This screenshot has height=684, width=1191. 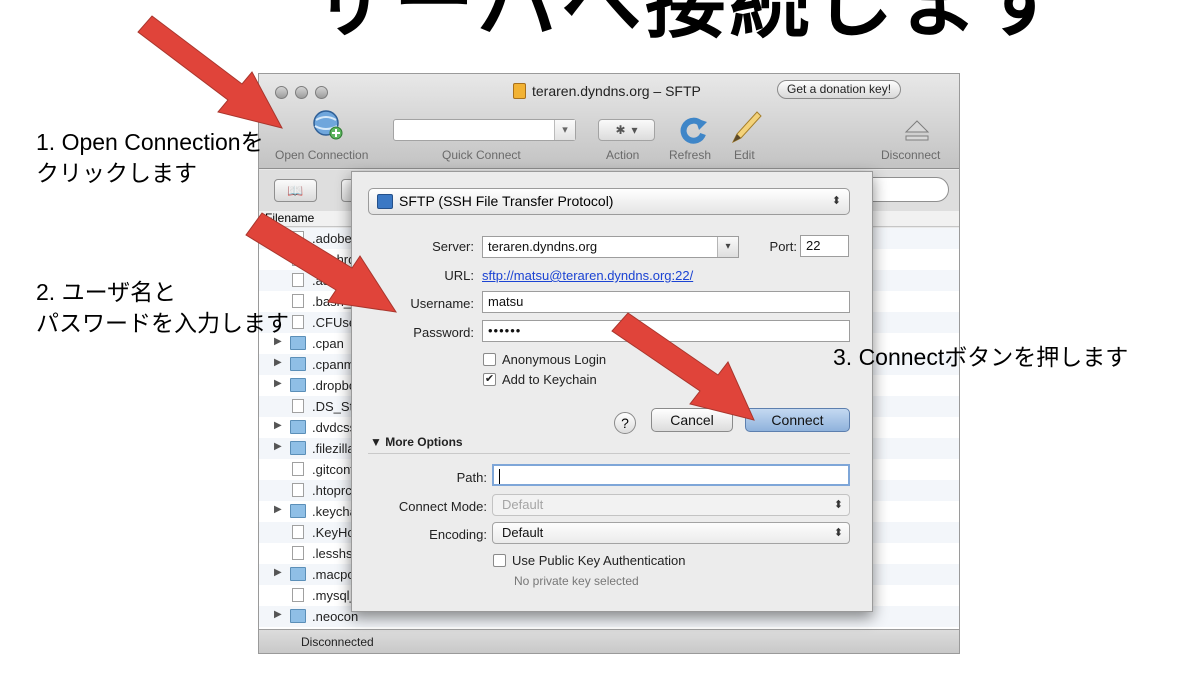 What do you see at coordinates (506, 201) in the screenshot?
I see `protocol-value: SFTP (SSH File Transfer Protocol)` at bounding box center [506, 201].